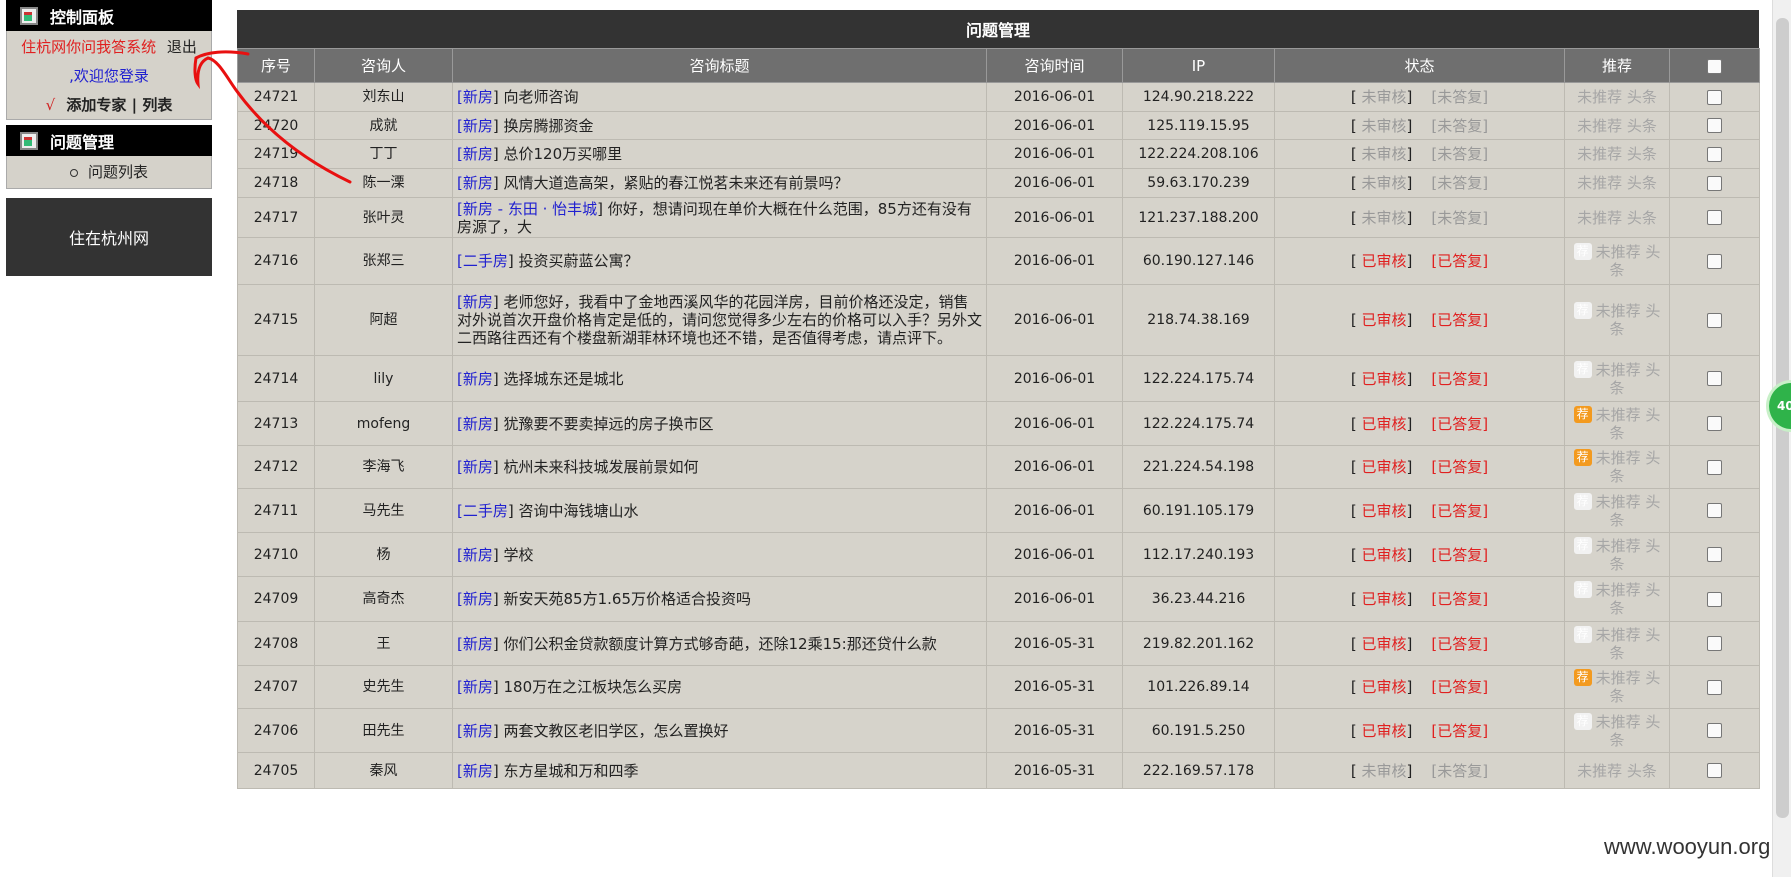  What do you see at coordinates (1714, 66) in the screenshot?
I see `select-all-checkbox` at bounding box center [1714, 66].